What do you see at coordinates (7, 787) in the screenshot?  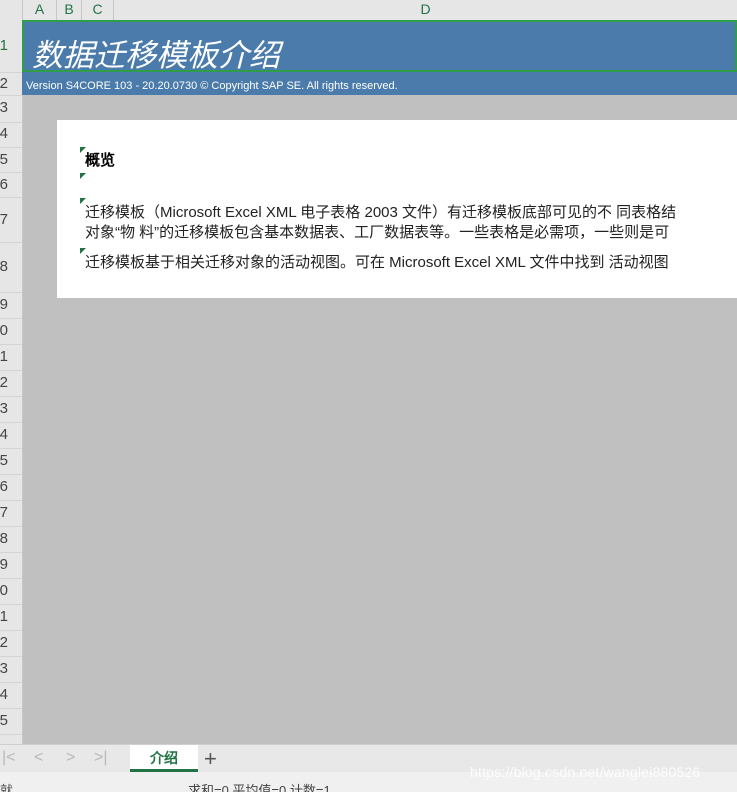 I see `ready-status: 就` at bounding box center [7, 787].